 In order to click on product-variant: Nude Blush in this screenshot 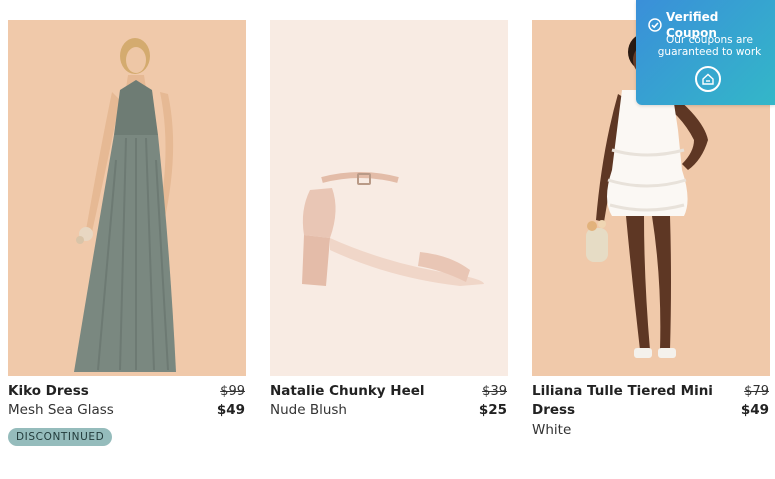, I will do `click(308, 410)`.